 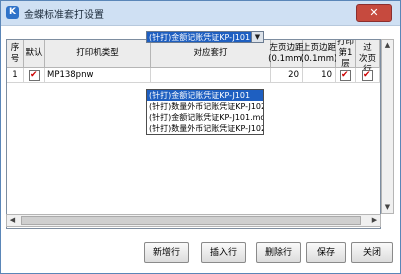 What do you see at coordinates (326, 252) in the screenshot?
I see `save-button: 保存` at bounding box center [326, 252].